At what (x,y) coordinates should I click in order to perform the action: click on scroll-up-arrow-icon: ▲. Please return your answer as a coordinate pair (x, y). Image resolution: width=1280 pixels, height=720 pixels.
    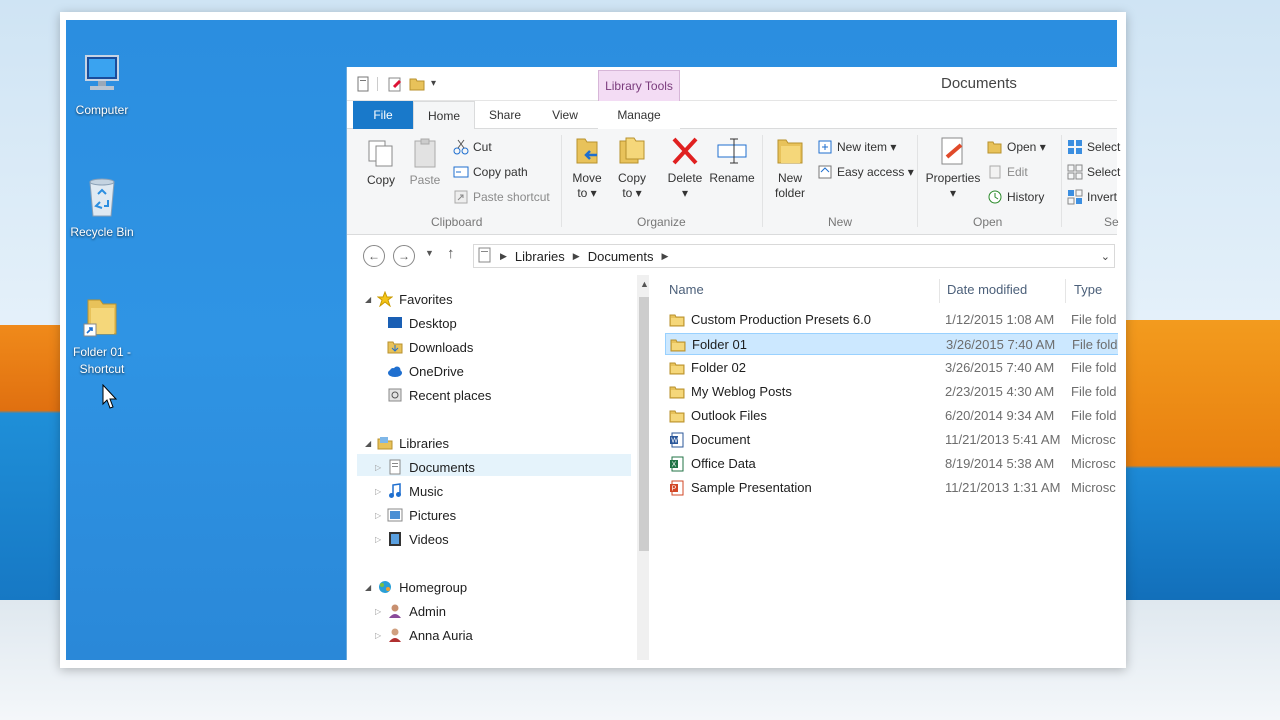
    Looking at the image, I should click on (644, 284).